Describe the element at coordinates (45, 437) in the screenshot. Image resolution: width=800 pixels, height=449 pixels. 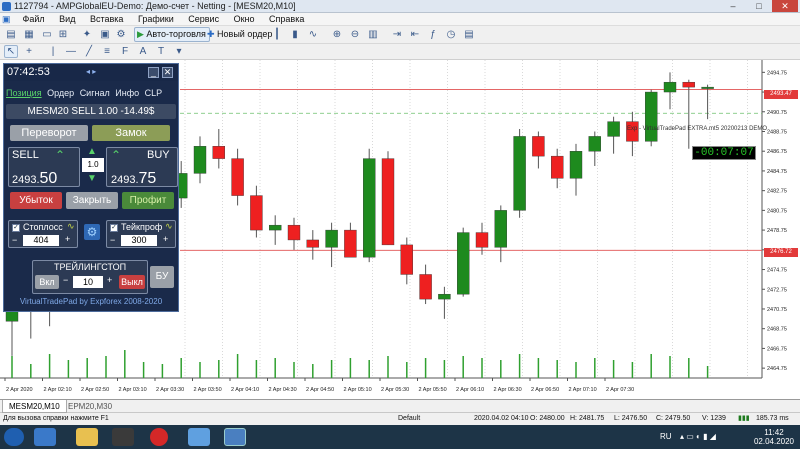
I see `ie-icon` at that location.